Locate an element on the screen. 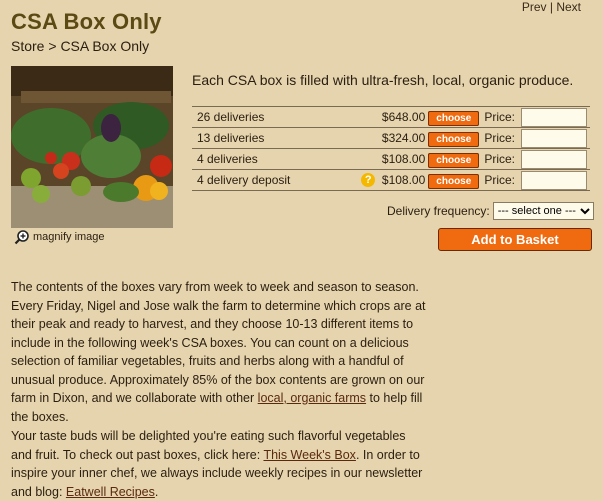 The height and width of the screenshot is (501, 603). option-label: 26 deliveries is located at coordinates (275, 117).